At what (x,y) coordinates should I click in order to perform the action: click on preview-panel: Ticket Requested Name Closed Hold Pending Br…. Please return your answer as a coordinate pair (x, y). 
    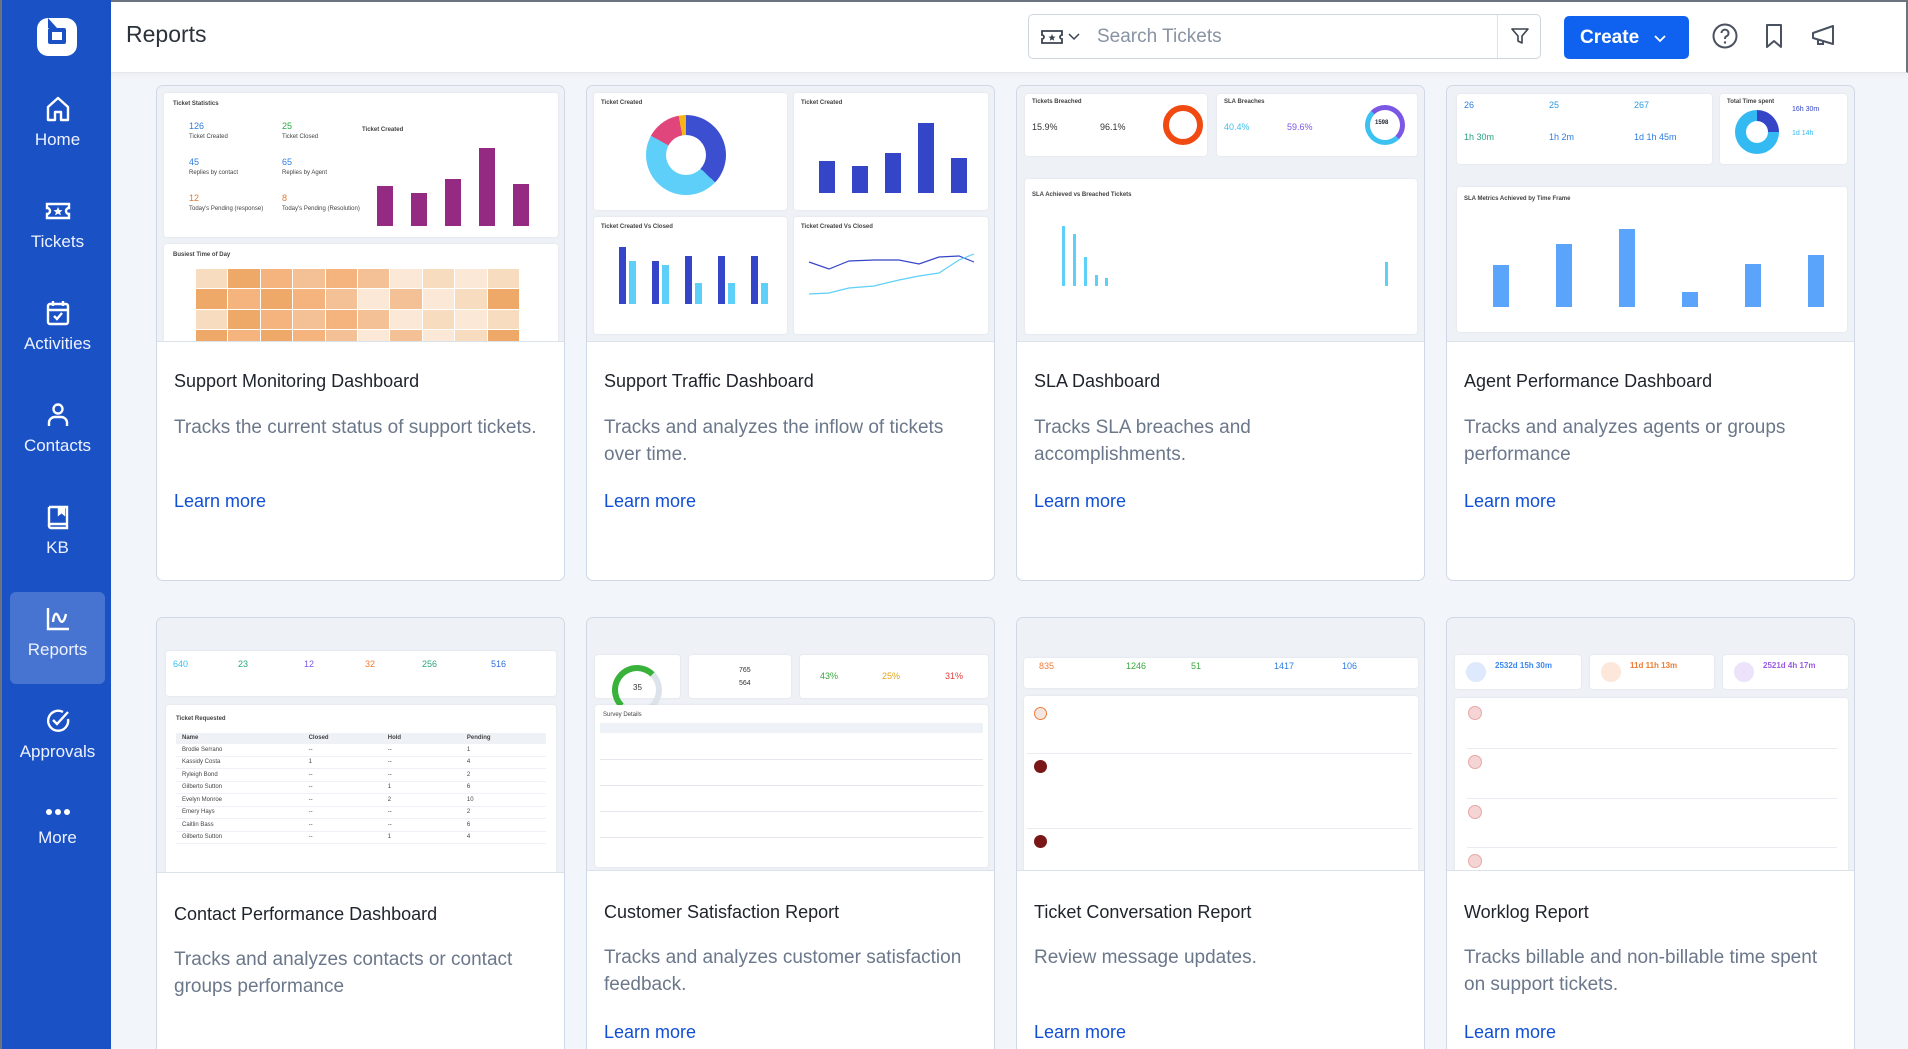
    Looking at the image, I should click on (361, 788).